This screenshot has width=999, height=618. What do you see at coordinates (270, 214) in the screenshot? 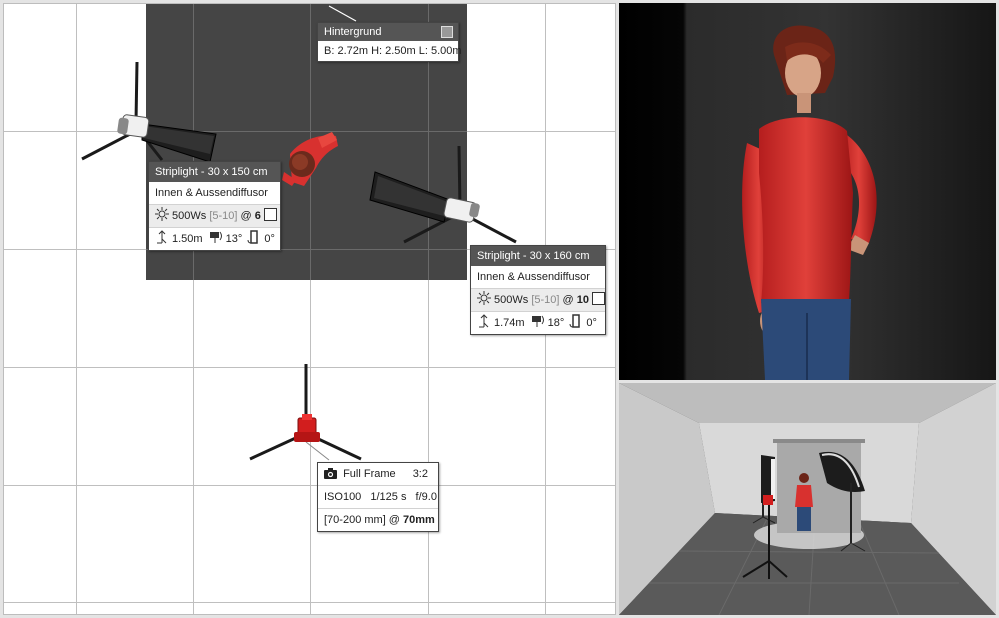
I see `light-left-checkbox` at bounding box center [270, 214].